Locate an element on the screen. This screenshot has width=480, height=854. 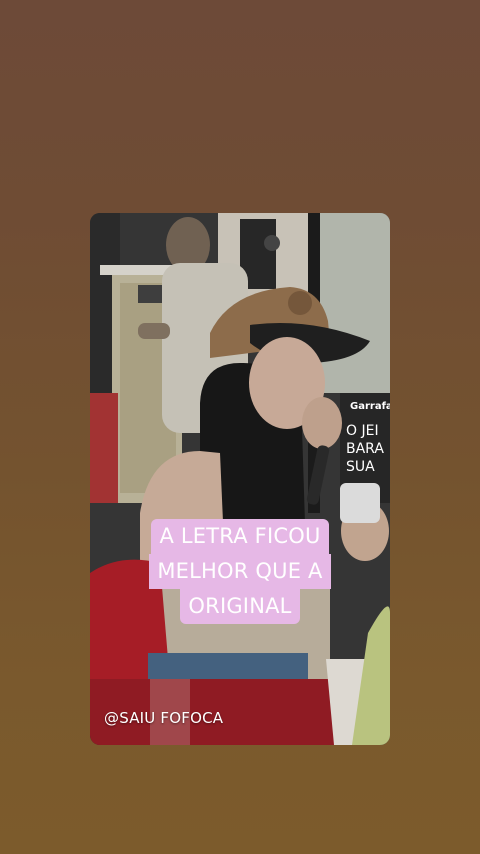
watermark-handle: @SAIU FOFOCA is located at coordinates (164, 718).